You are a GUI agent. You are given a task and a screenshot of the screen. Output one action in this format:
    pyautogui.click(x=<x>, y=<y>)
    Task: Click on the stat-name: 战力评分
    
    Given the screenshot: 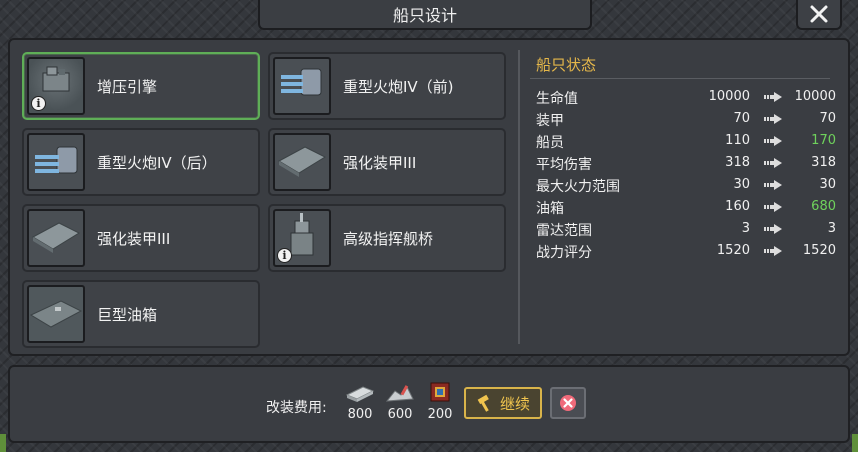 What is the action you would take?
    pyautogui.click(x=564, y=253)
    